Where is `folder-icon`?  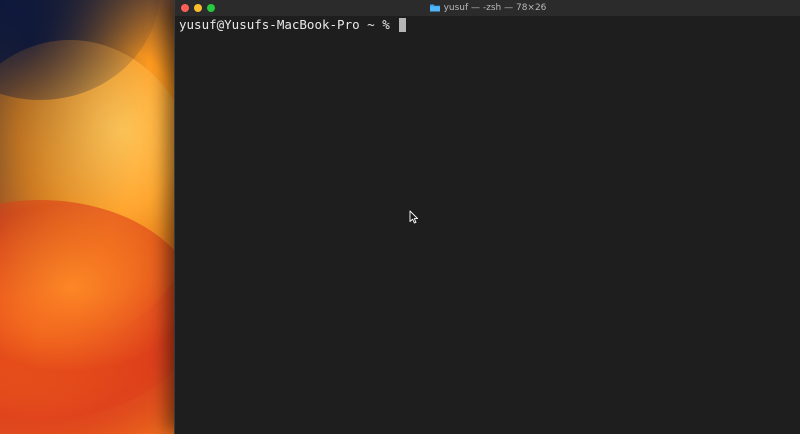
folder-icon is located at coordinates (434, 8).